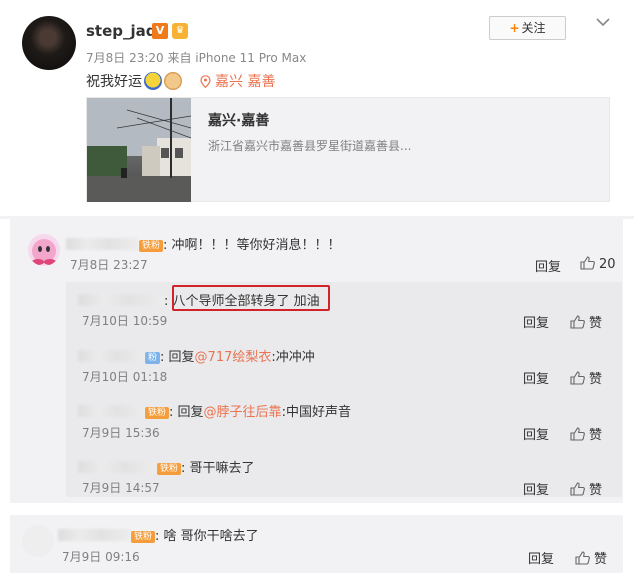 Image resolution: width=634 pixels, height=573 pixels. I want to click on comment-line: 铁粉: 啥 哥你干啥去了, so click(158, 534).